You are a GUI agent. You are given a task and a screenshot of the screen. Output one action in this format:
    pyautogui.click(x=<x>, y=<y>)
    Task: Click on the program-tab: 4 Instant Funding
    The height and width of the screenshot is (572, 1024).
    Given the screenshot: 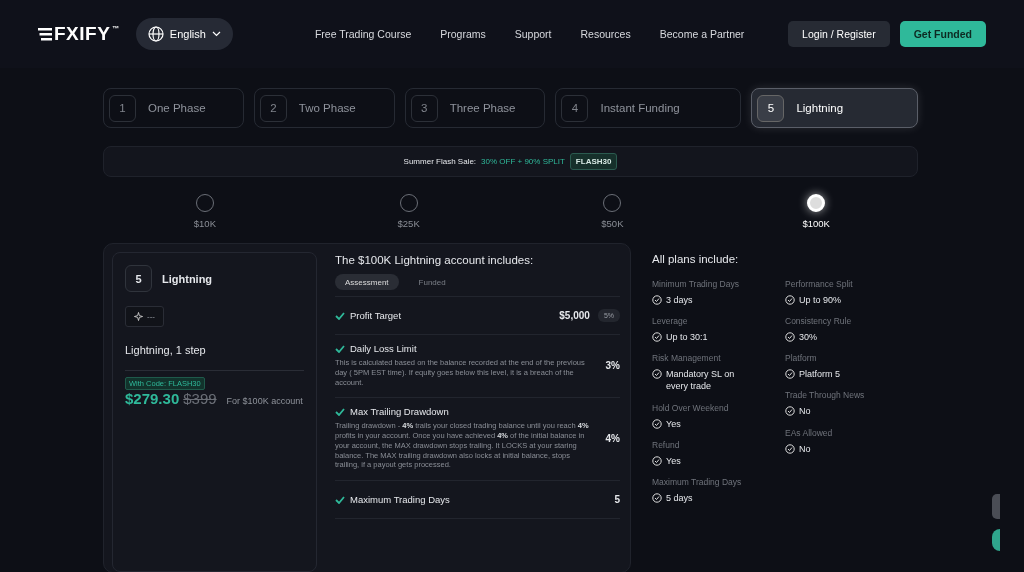 What is the action you would take?
    pyautogui.click(x=648, y=108)
    